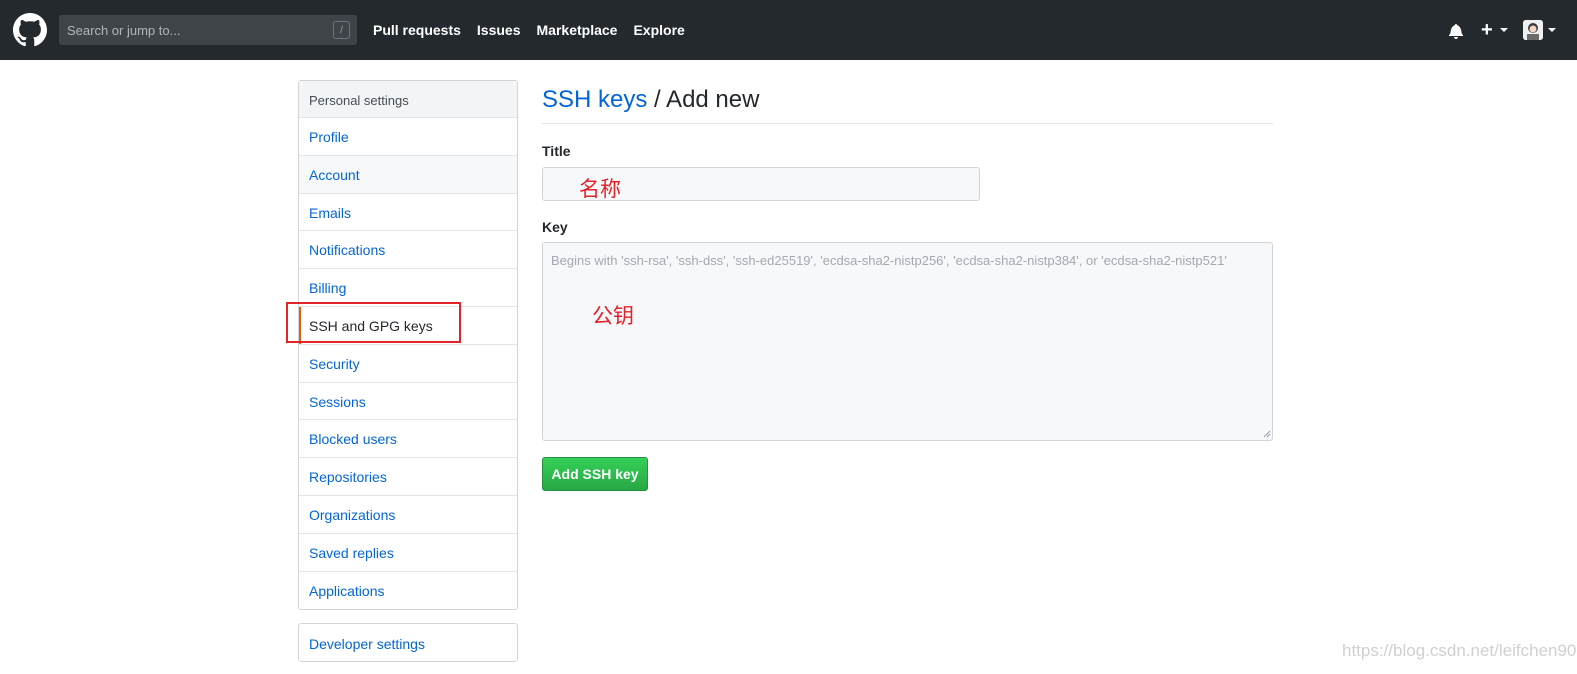 This screenshot has width=1577, height=674. Describe the element at coordinates (907, 102) in the screenshot. I see `page-title: SSH keys / Add new` at that location.